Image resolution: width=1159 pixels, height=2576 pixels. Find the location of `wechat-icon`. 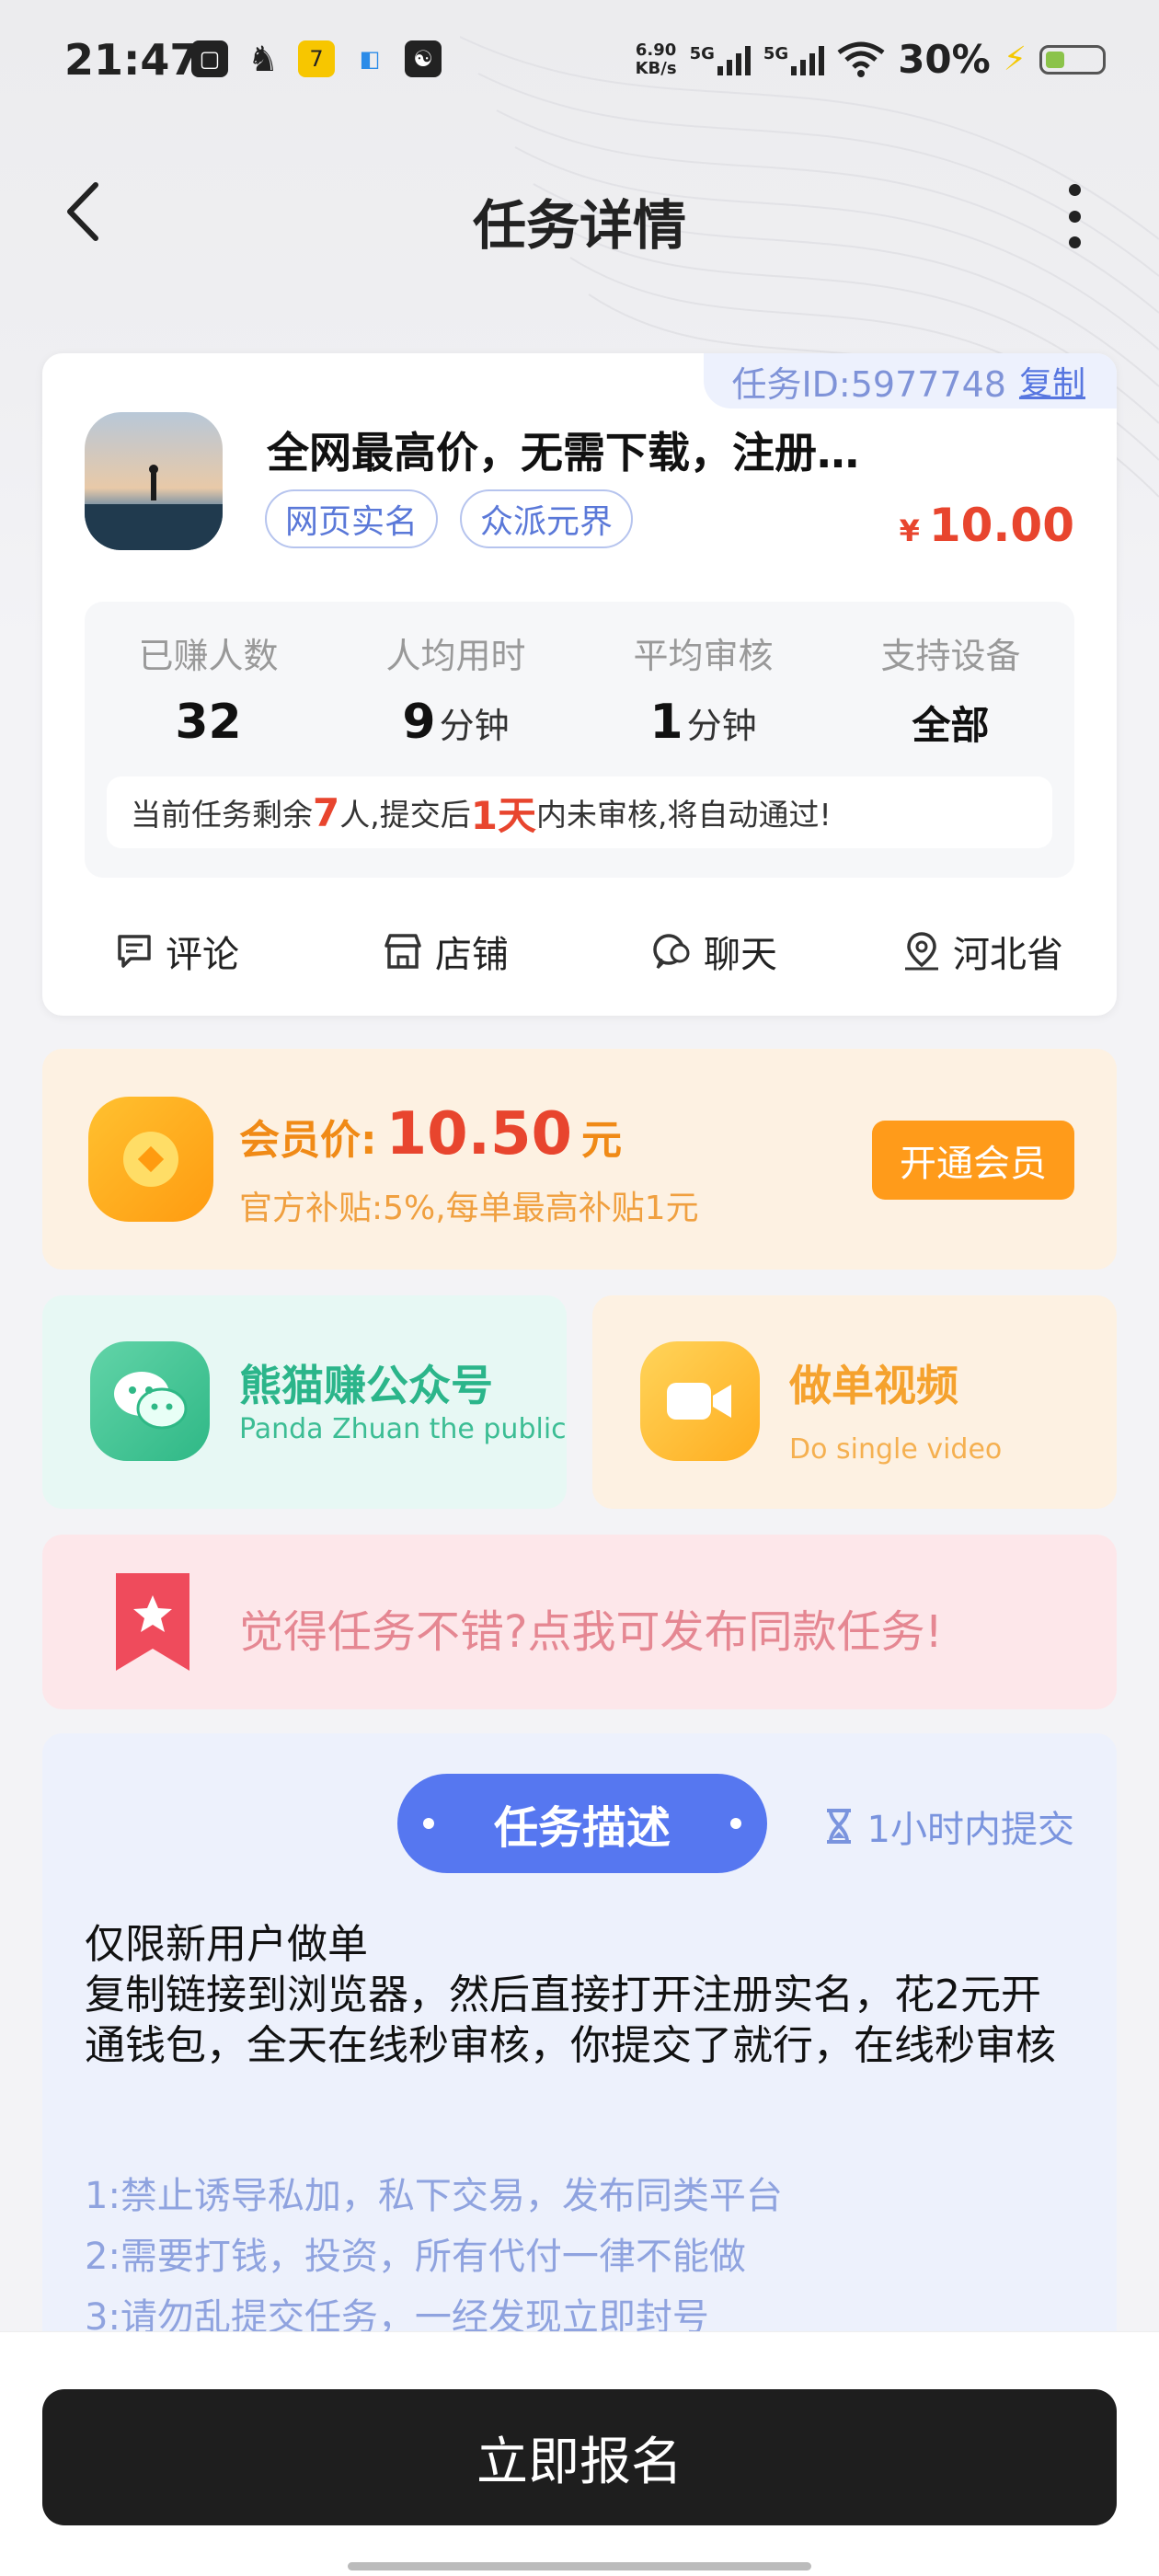

wechat-icon is located at coordinates (150, 1401).